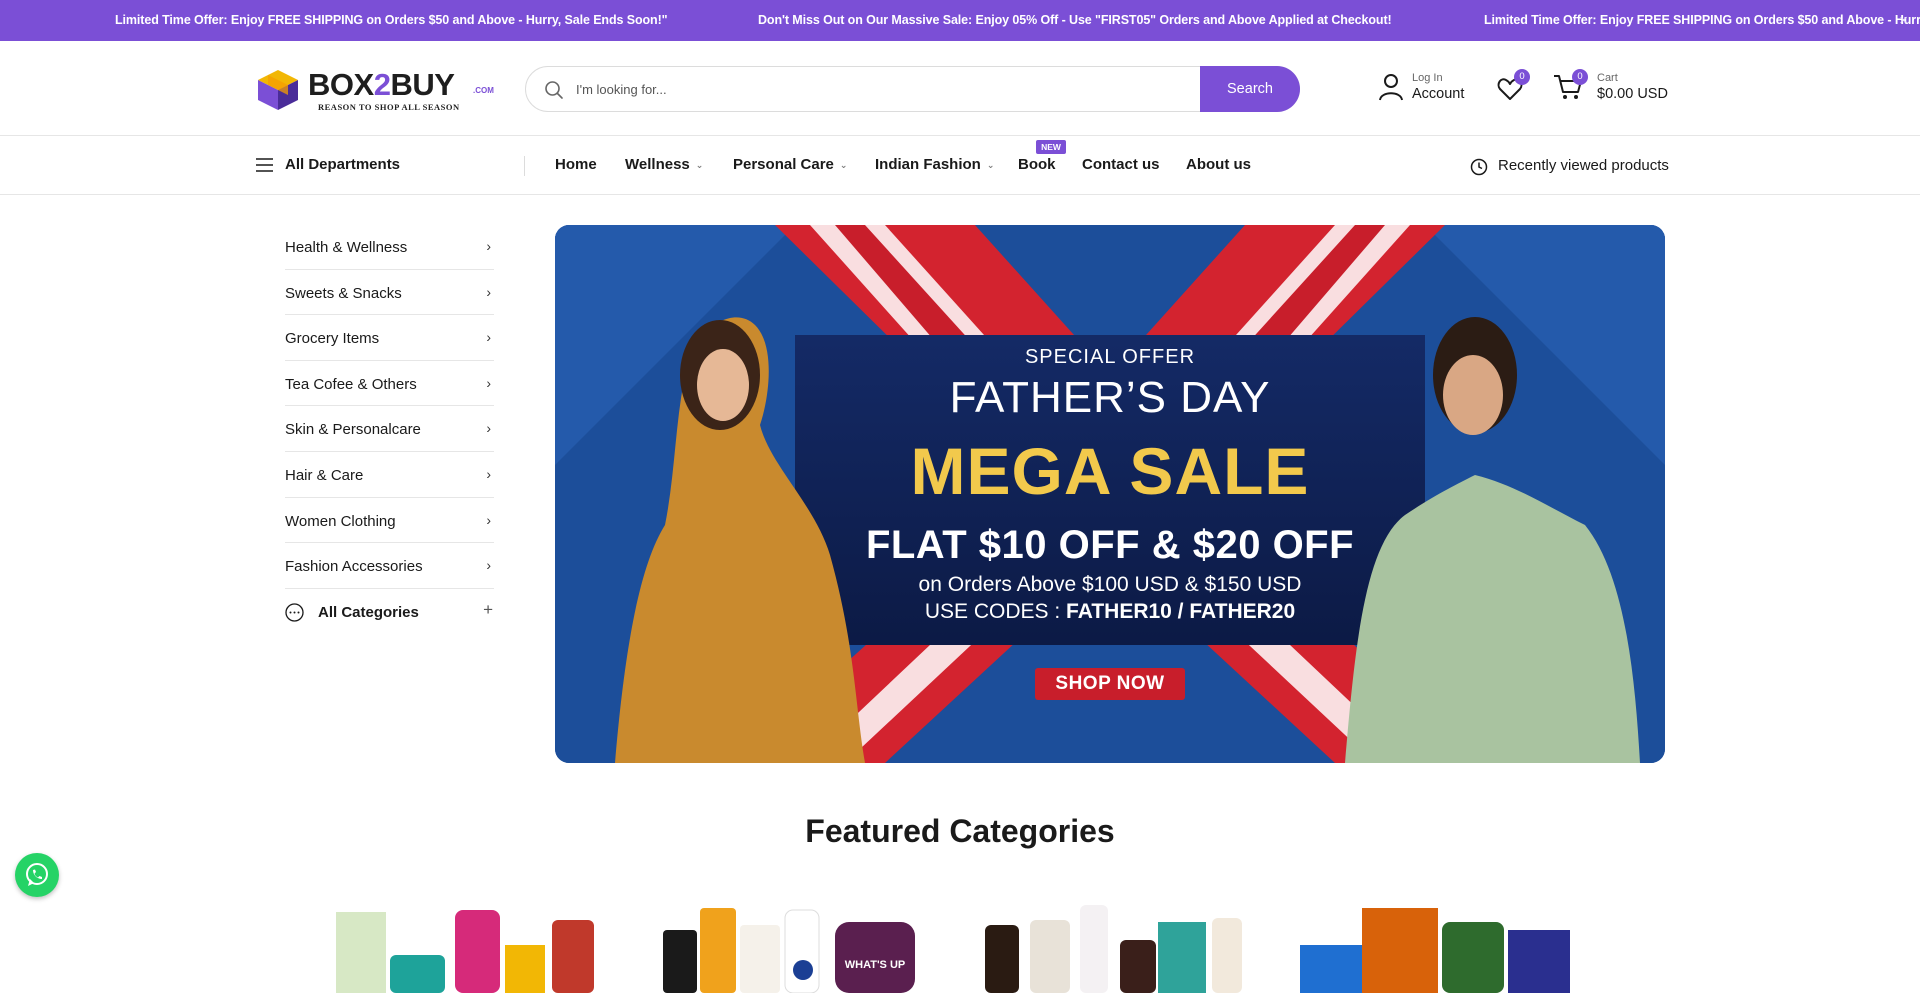 Image resolution: width=1920 pixels, height=993 pixels. What do you see at coordinates (1438, 94) in the screenshot?
I see `account-label: Account` at bounding box center [1438, 94].